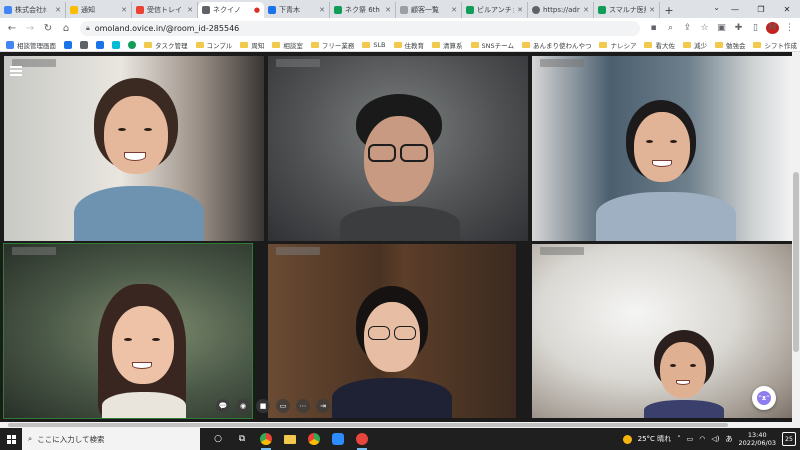 Image resolution: width=800 pixels, height=450 pixels. Describe the element at coordinates (755, 28) in the screenshot. I see `sidepanel-icon: ▯` at that location.